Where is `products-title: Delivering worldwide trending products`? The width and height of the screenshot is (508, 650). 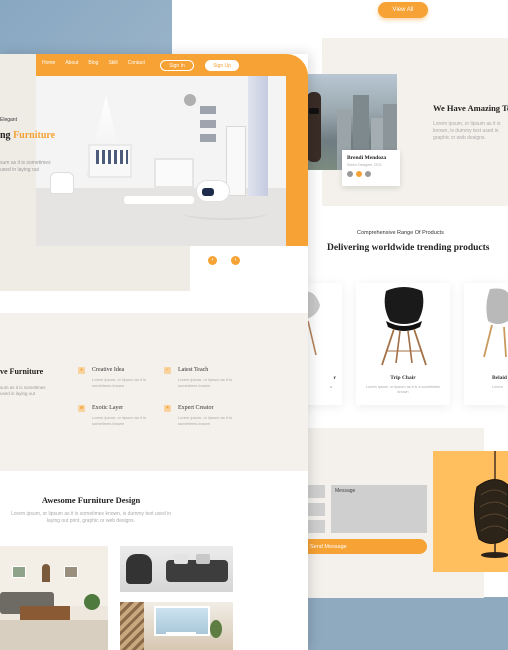
products-title: Delivering worldwide trending products is located at coordinates (408, 248).